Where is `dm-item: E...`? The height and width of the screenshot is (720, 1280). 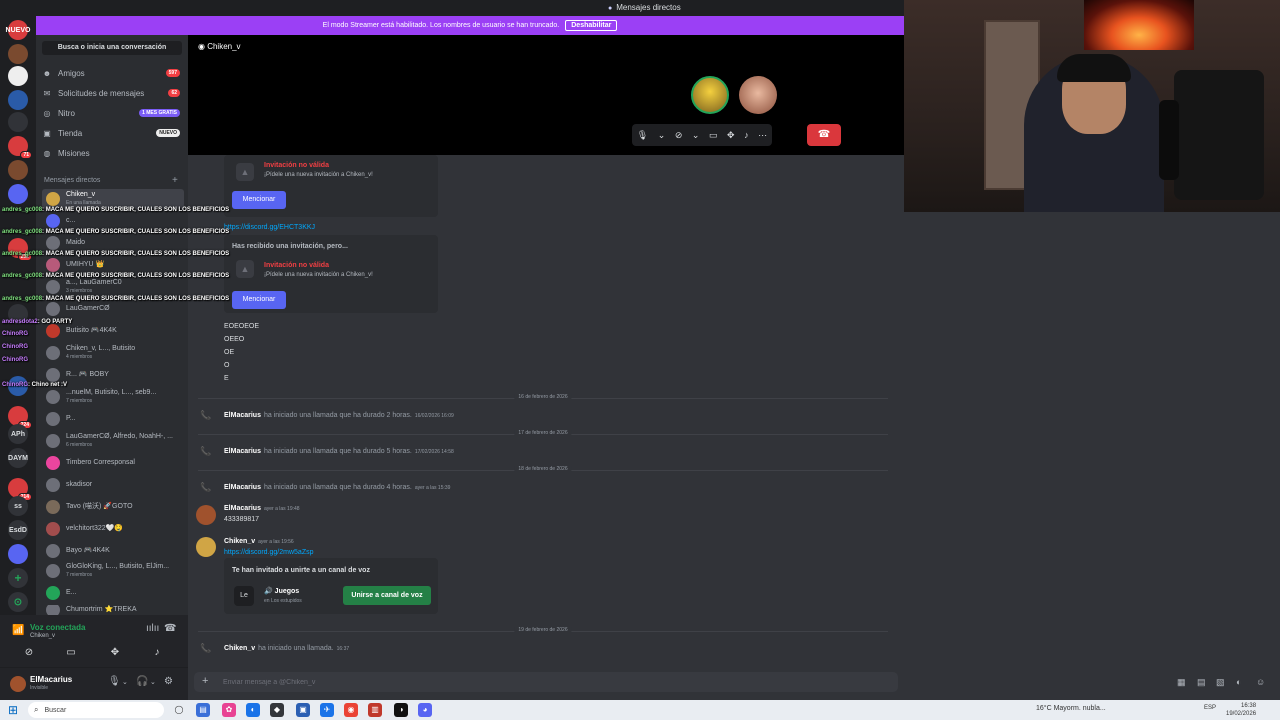
dm-item: E... is located at coordinates (113, 593).